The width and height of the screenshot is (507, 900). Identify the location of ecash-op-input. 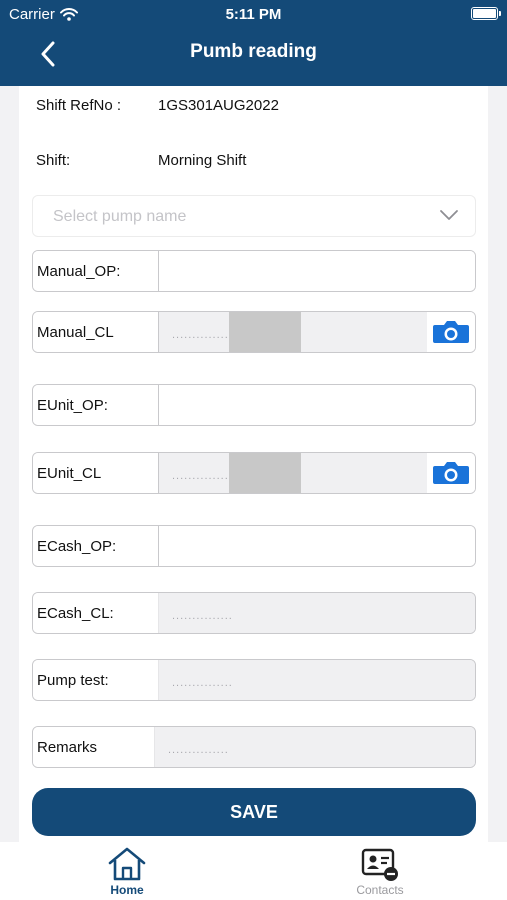
(317, 546).